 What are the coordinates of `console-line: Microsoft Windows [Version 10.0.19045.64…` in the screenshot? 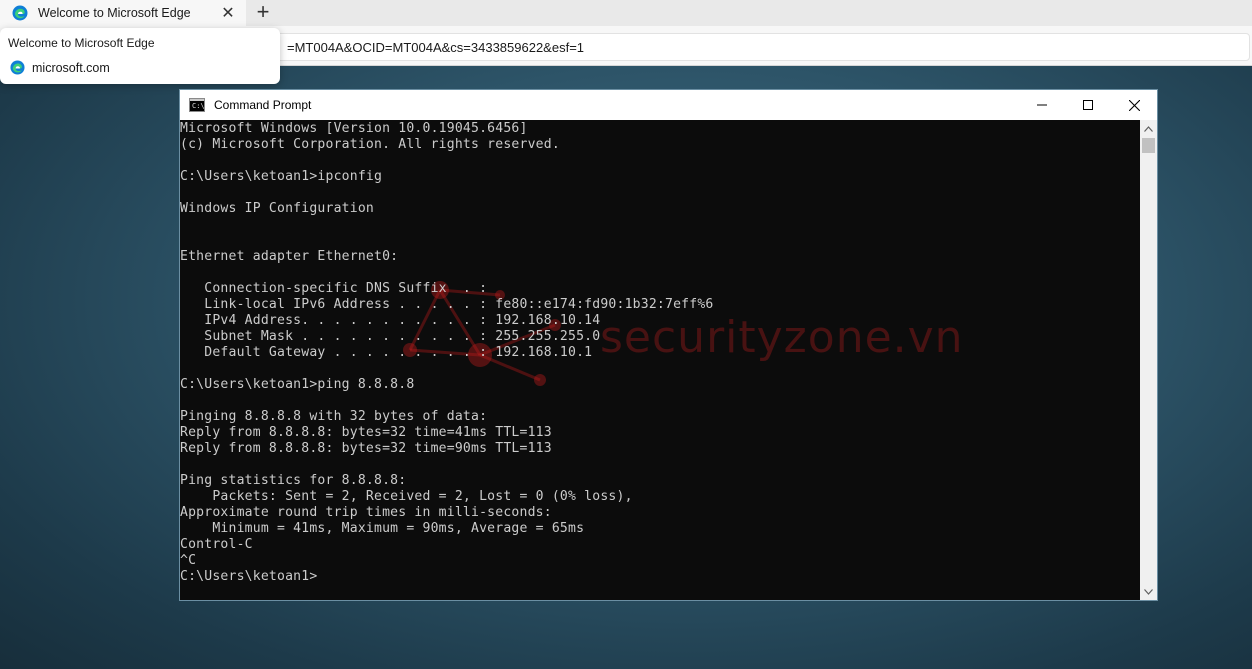 It's located at (354, 128).